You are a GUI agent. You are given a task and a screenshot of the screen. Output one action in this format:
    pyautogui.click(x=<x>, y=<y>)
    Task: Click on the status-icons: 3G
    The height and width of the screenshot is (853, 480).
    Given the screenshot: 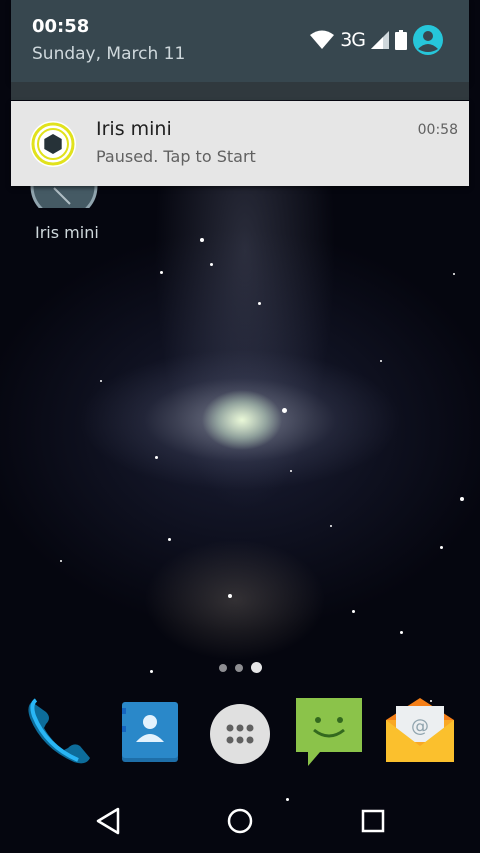 What is the action you would take?
    pyautogui.click(x=376, y=40)
    